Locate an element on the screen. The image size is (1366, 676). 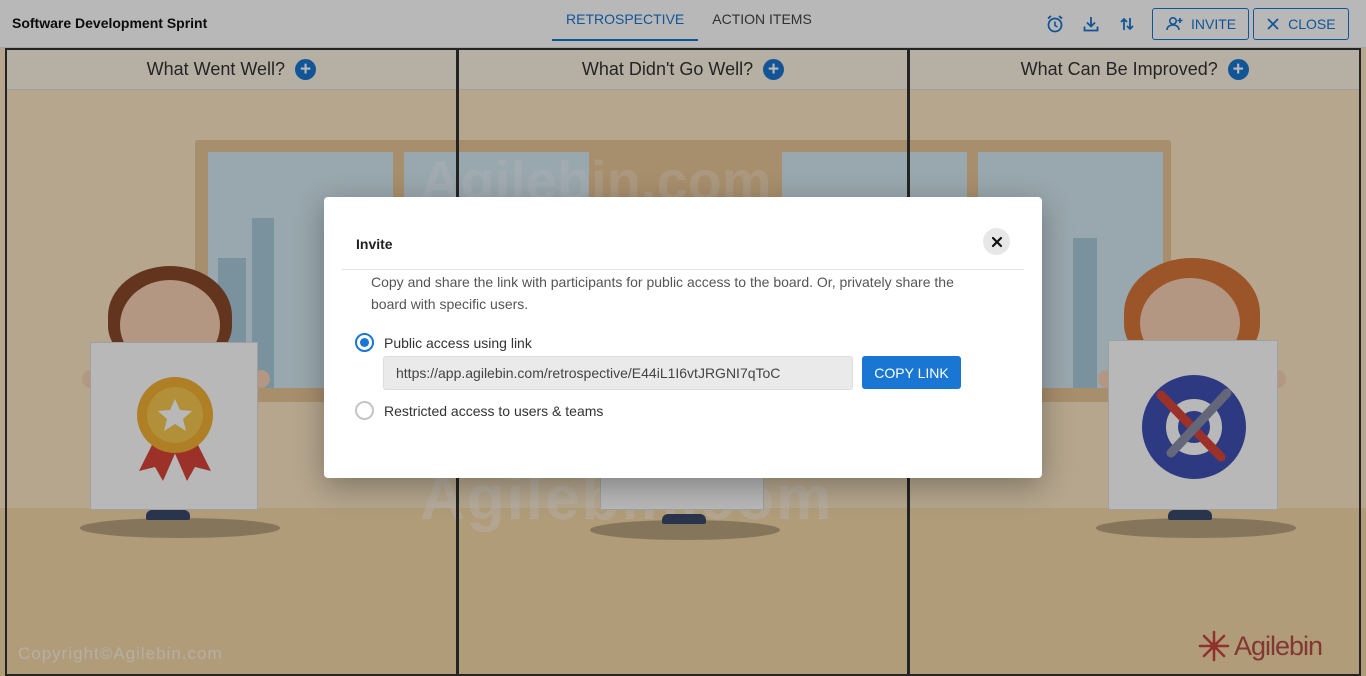
public-access-radio-option: Public access using link is located at coordinates (443, 342).